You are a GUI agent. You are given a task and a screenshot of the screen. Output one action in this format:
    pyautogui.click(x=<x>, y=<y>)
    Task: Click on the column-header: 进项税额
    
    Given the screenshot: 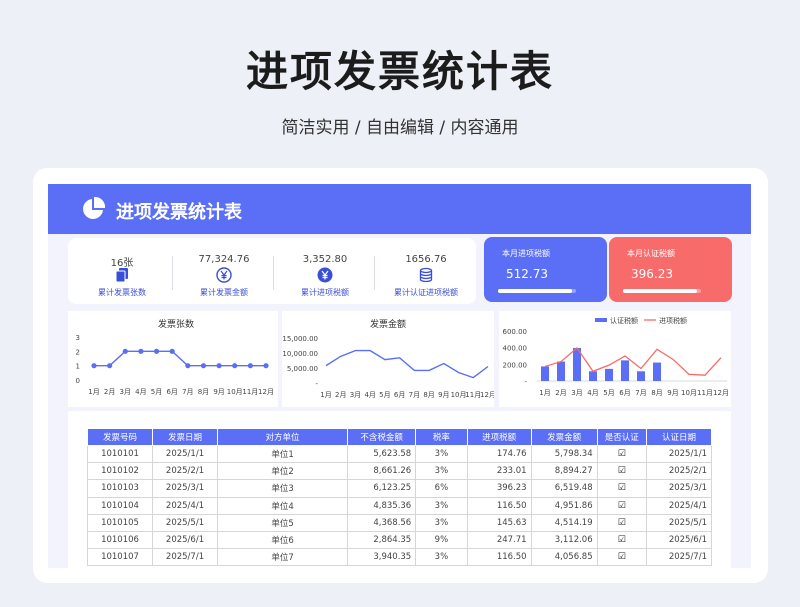 What is the action you would take?
    pyautogui.click(x=499, y=437)
    